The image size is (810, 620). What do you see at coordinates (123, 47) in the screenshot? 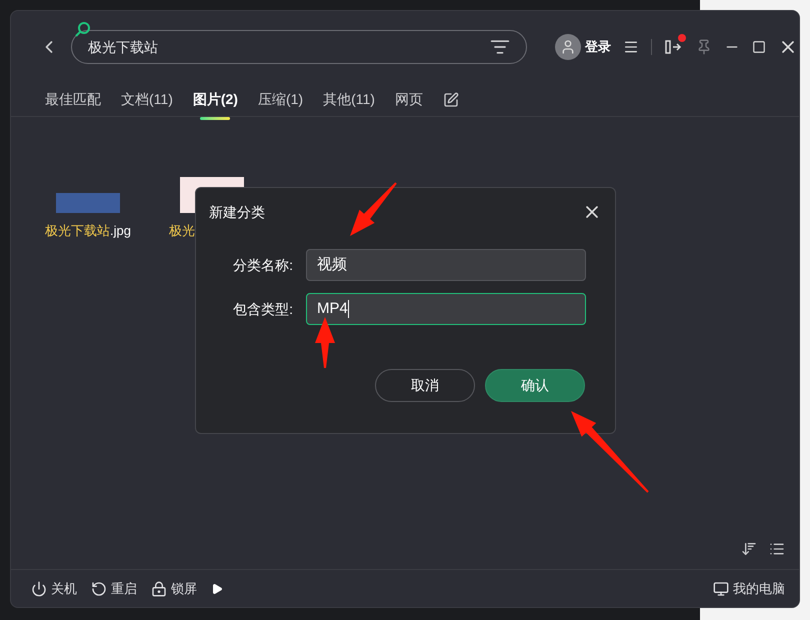
I see `search-text: 极光下载站` at bounding box center [123, 47].